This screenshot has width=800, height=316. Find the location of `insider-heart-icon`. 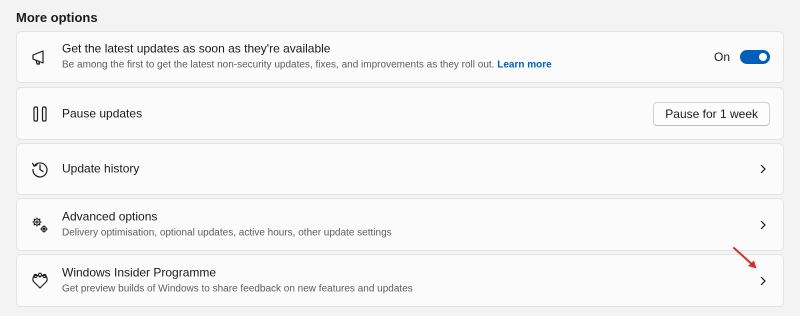

insider-heart-icon is located at coordinates (40, 281).